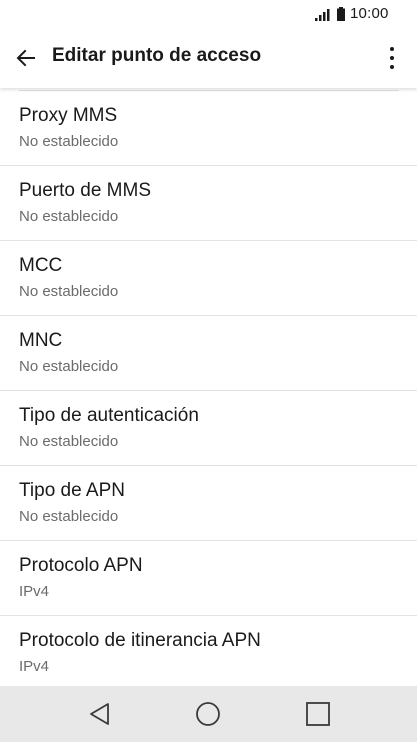 The height and width of the screenshot is (742, 417). Describe the element at coordinates (81, 565) in the screenshot. I see `setting-label: Protocolo APN` at that location.